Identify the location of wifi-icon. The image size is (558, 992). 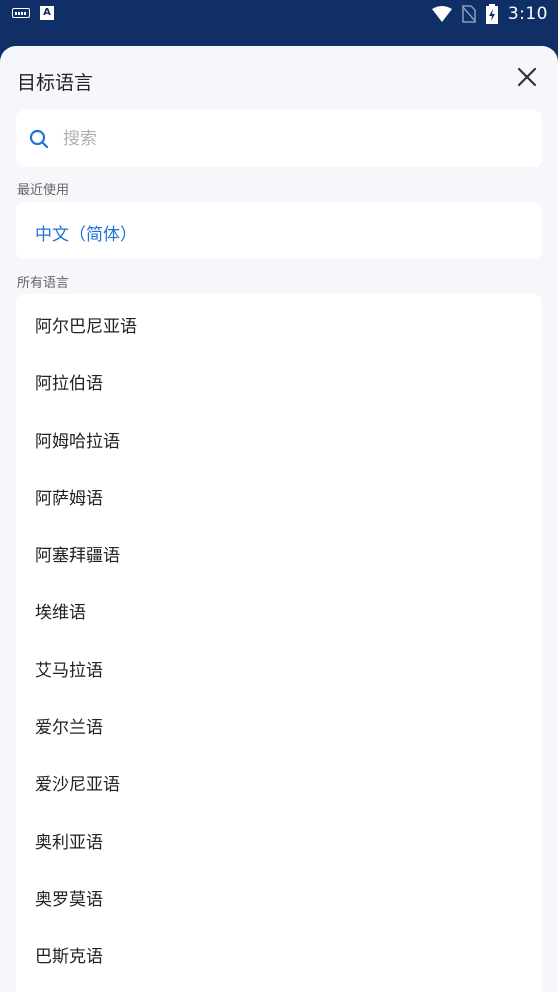
(441, 14).